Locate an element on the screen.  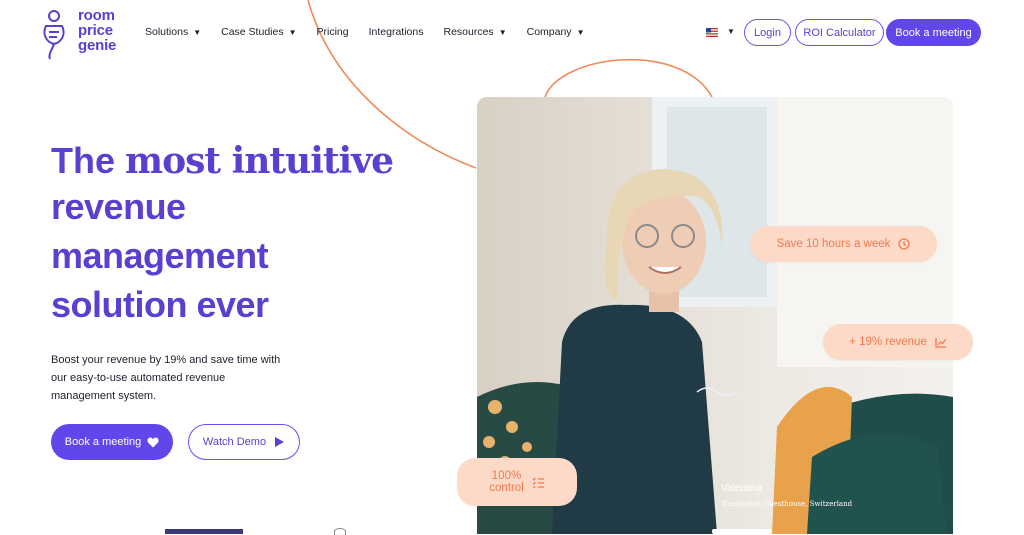
logo-wordmark: room price genie is located at coordinates (97, 30).